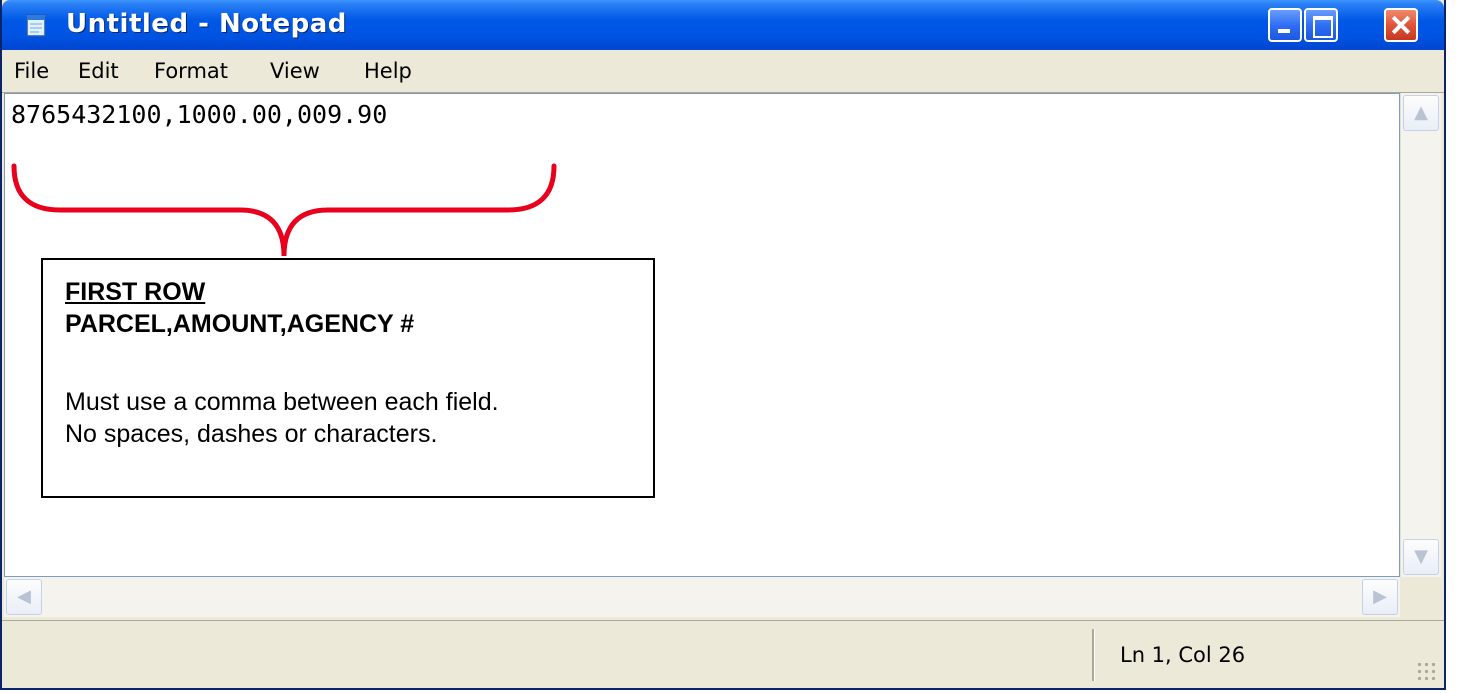 This screenshot has width=1459, height=693. I want to click on callout-note-1: Must use a comma between each field., so click(282, 402).